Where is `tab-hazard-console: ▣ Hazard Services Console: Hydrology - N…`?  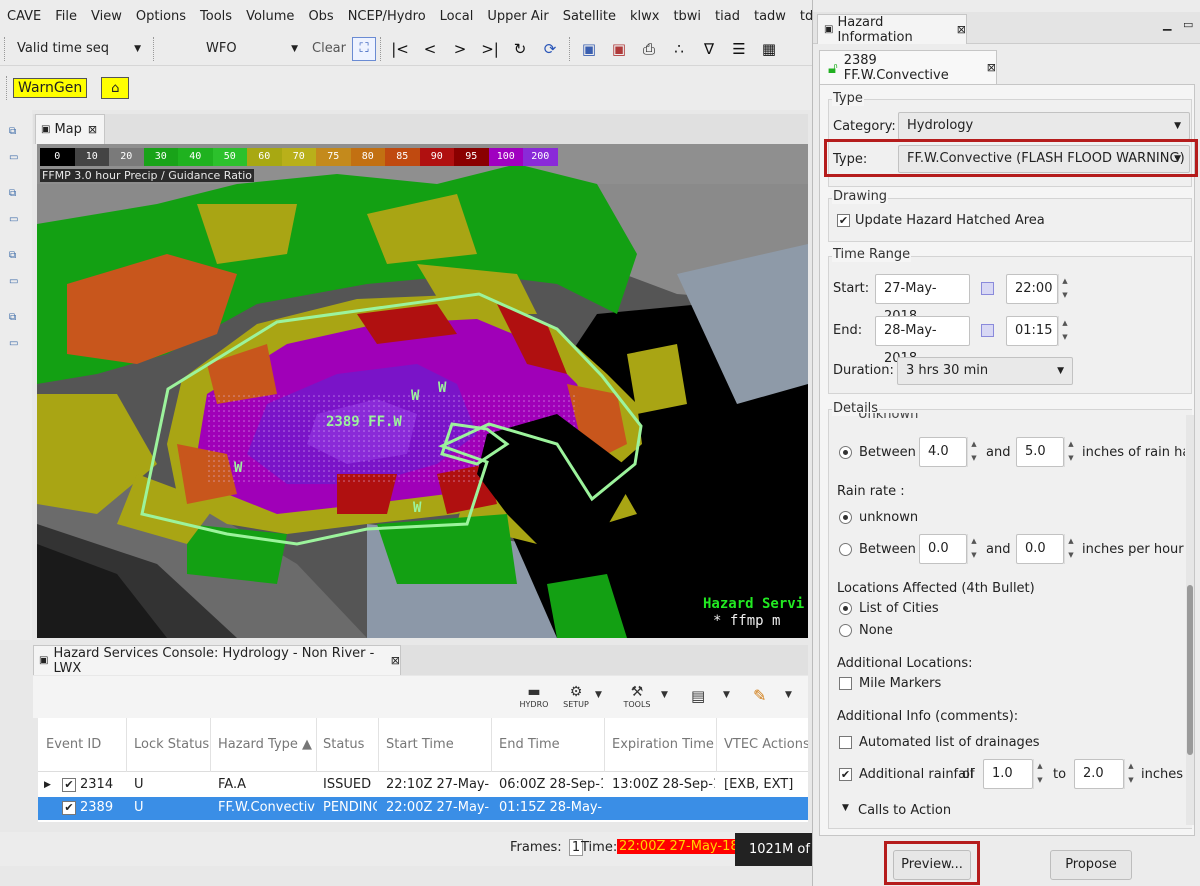
tab-hazard-console: ▣ Hazard Services Console: Hydrology - N… is located at coordinates (217, 660).